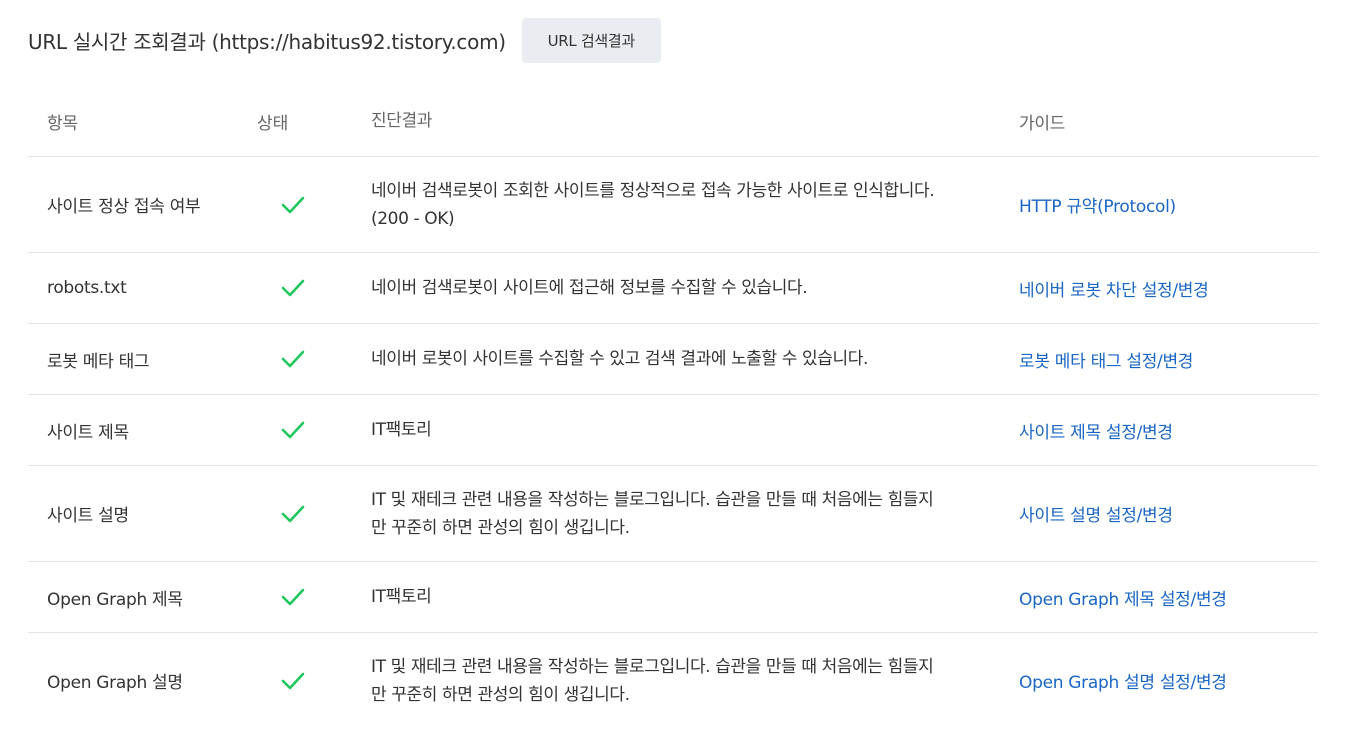 This screenshot has height=738, width=1360. What do you see at coordinates (98, 361) in the screenshot?
I see `row-item: 로봇 메타 태그` at bounding box center [98, 361].